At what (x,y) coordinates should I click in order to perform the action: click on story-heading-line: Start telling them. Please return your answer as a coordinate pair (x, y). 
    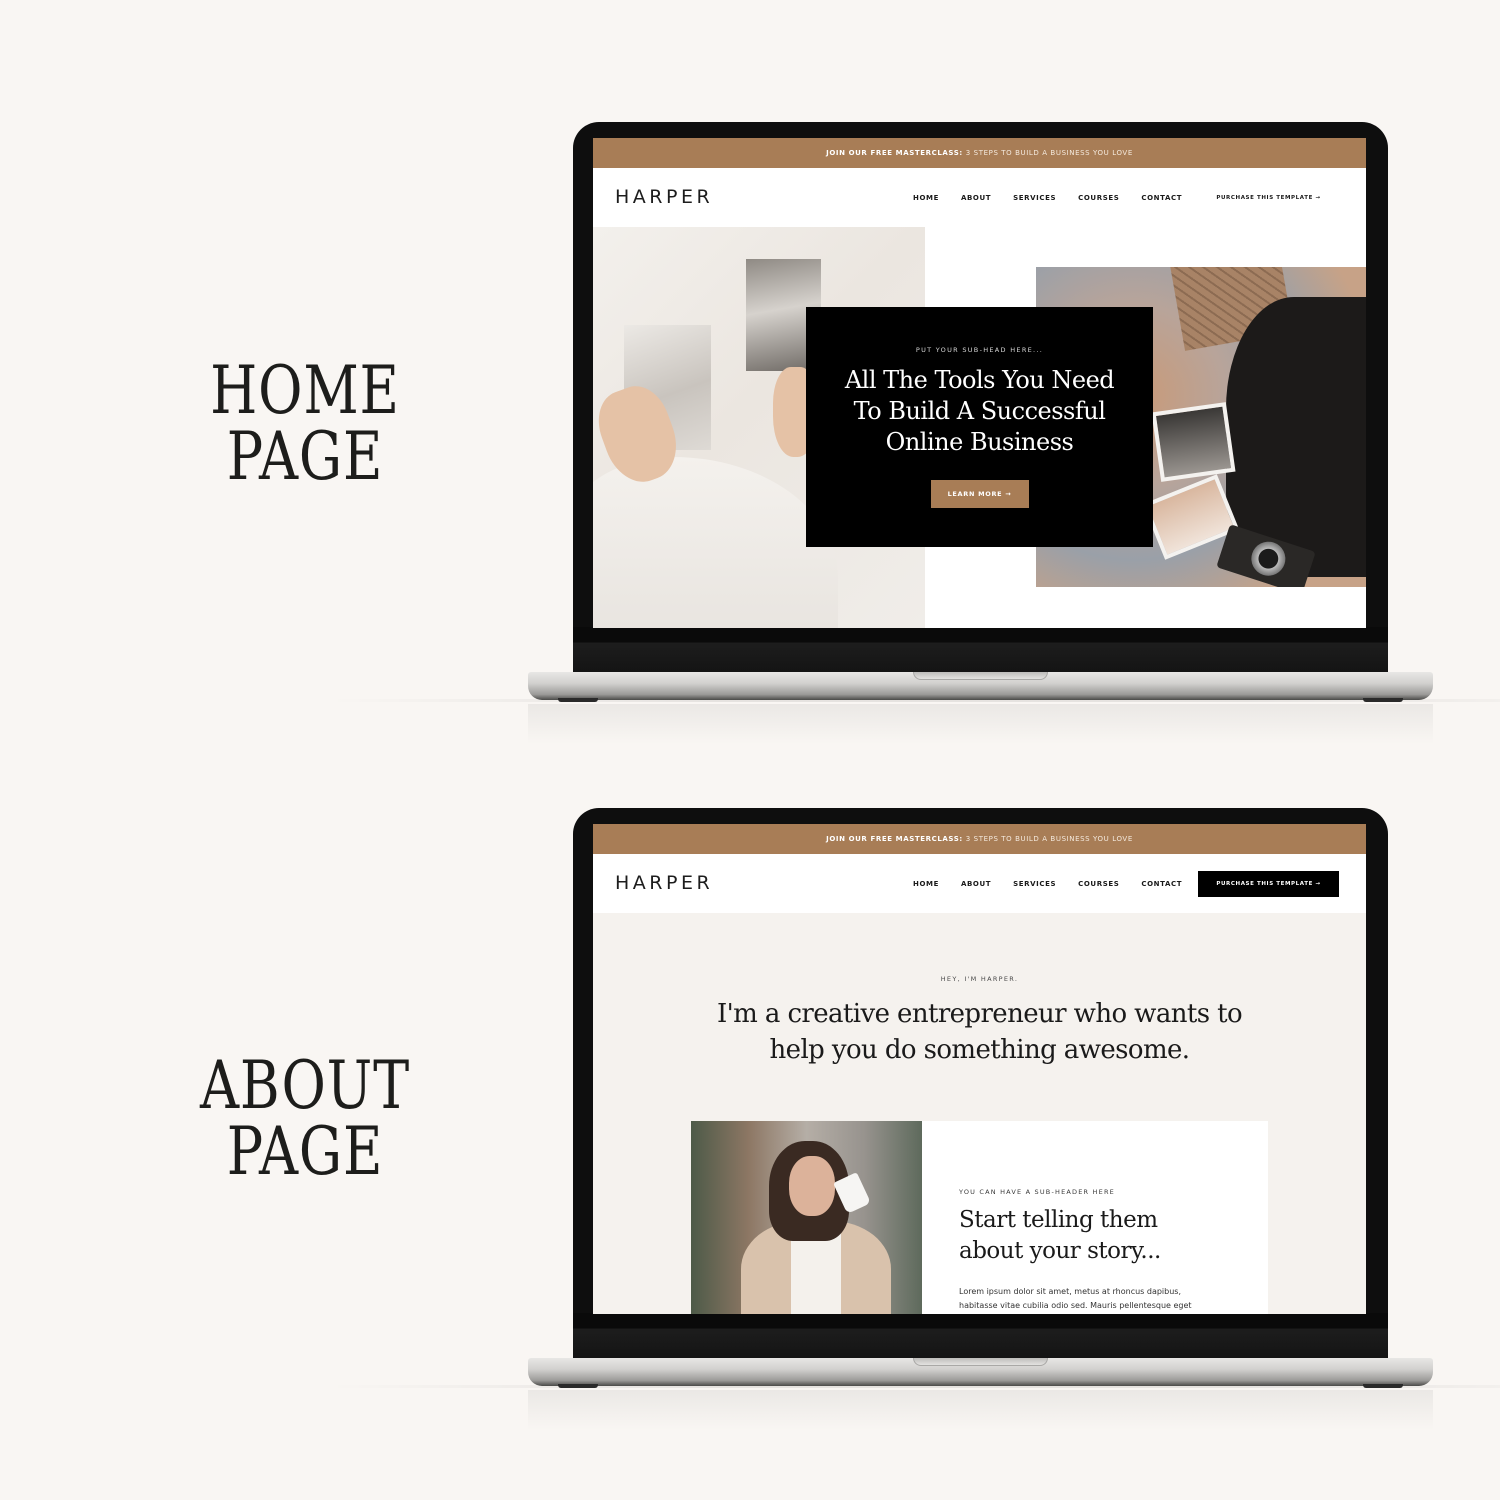
    Looking at the image, I should click on (1058, 1220).